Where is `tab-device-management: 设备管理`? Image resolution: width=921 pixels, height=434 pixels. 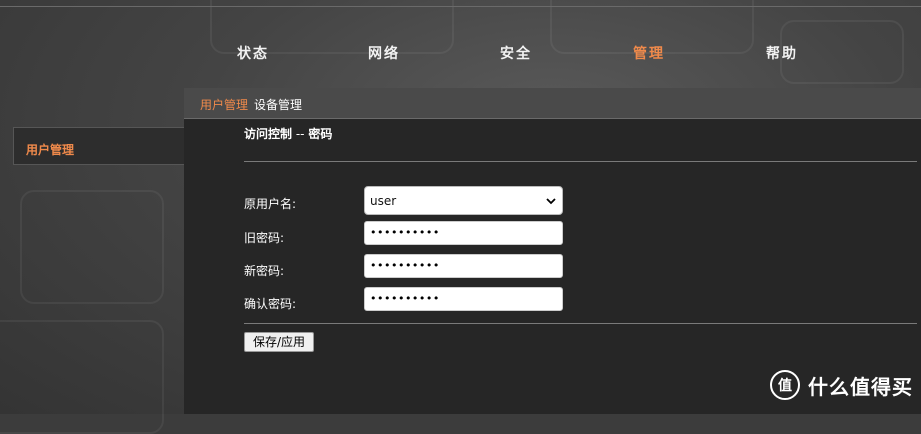
tab-device-management: 设备管理 is located at coordinates (278, 104).